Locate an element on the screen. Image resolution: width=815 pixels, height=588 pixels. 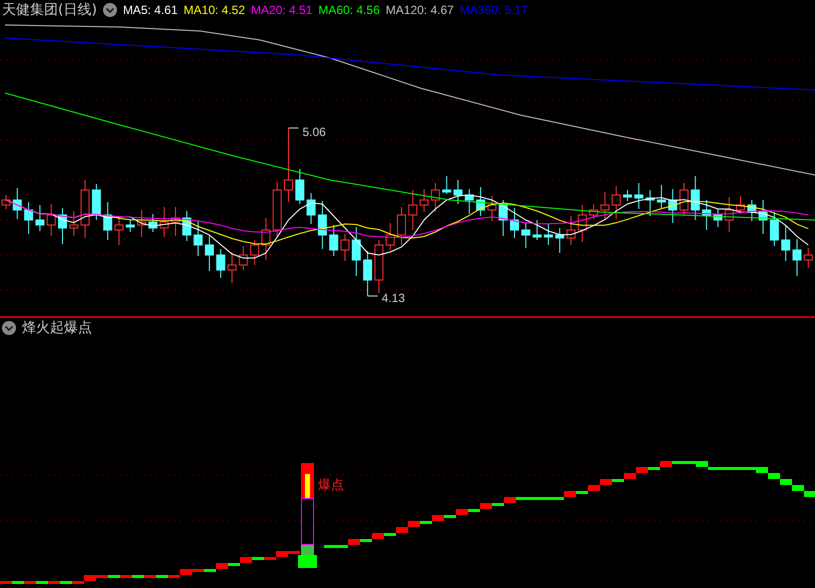
high-price-label: 5.06 is located at coordinates (314, 132).